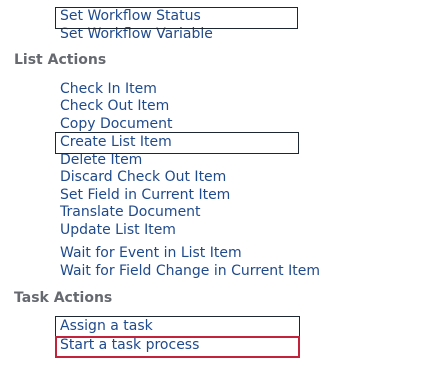  I want to click on action-wait-for-event-in-list-item: Wait for Event in List Item, so click(151, 253).